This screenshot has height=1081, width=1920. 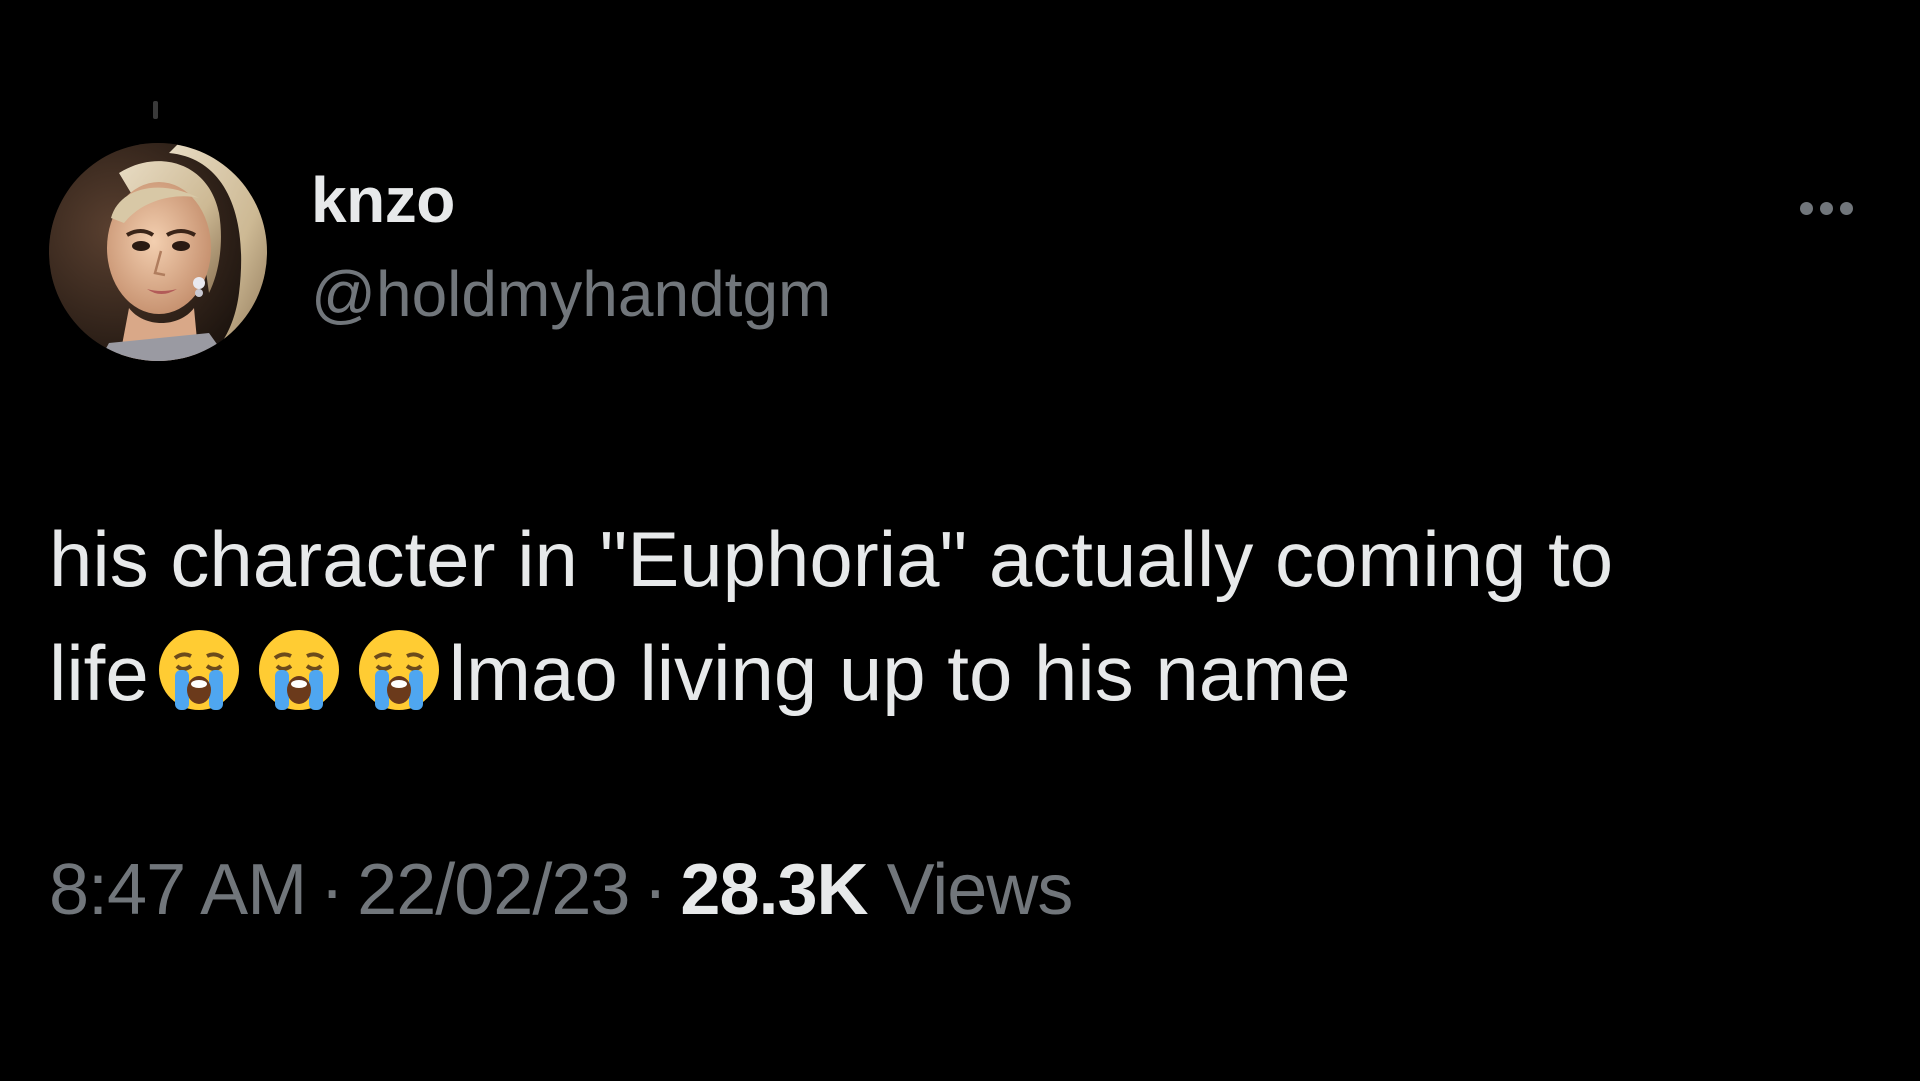 What do you see at coordinates (980, 890) in the screenshot?
I see `views-label: Views` at bounding box center [980, 890].